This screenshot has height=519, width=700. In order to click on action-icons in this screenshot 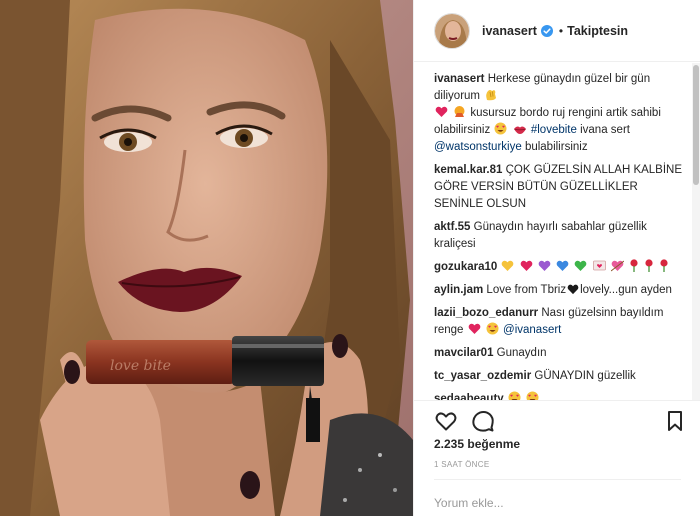, I will do `click(464, 421)`.